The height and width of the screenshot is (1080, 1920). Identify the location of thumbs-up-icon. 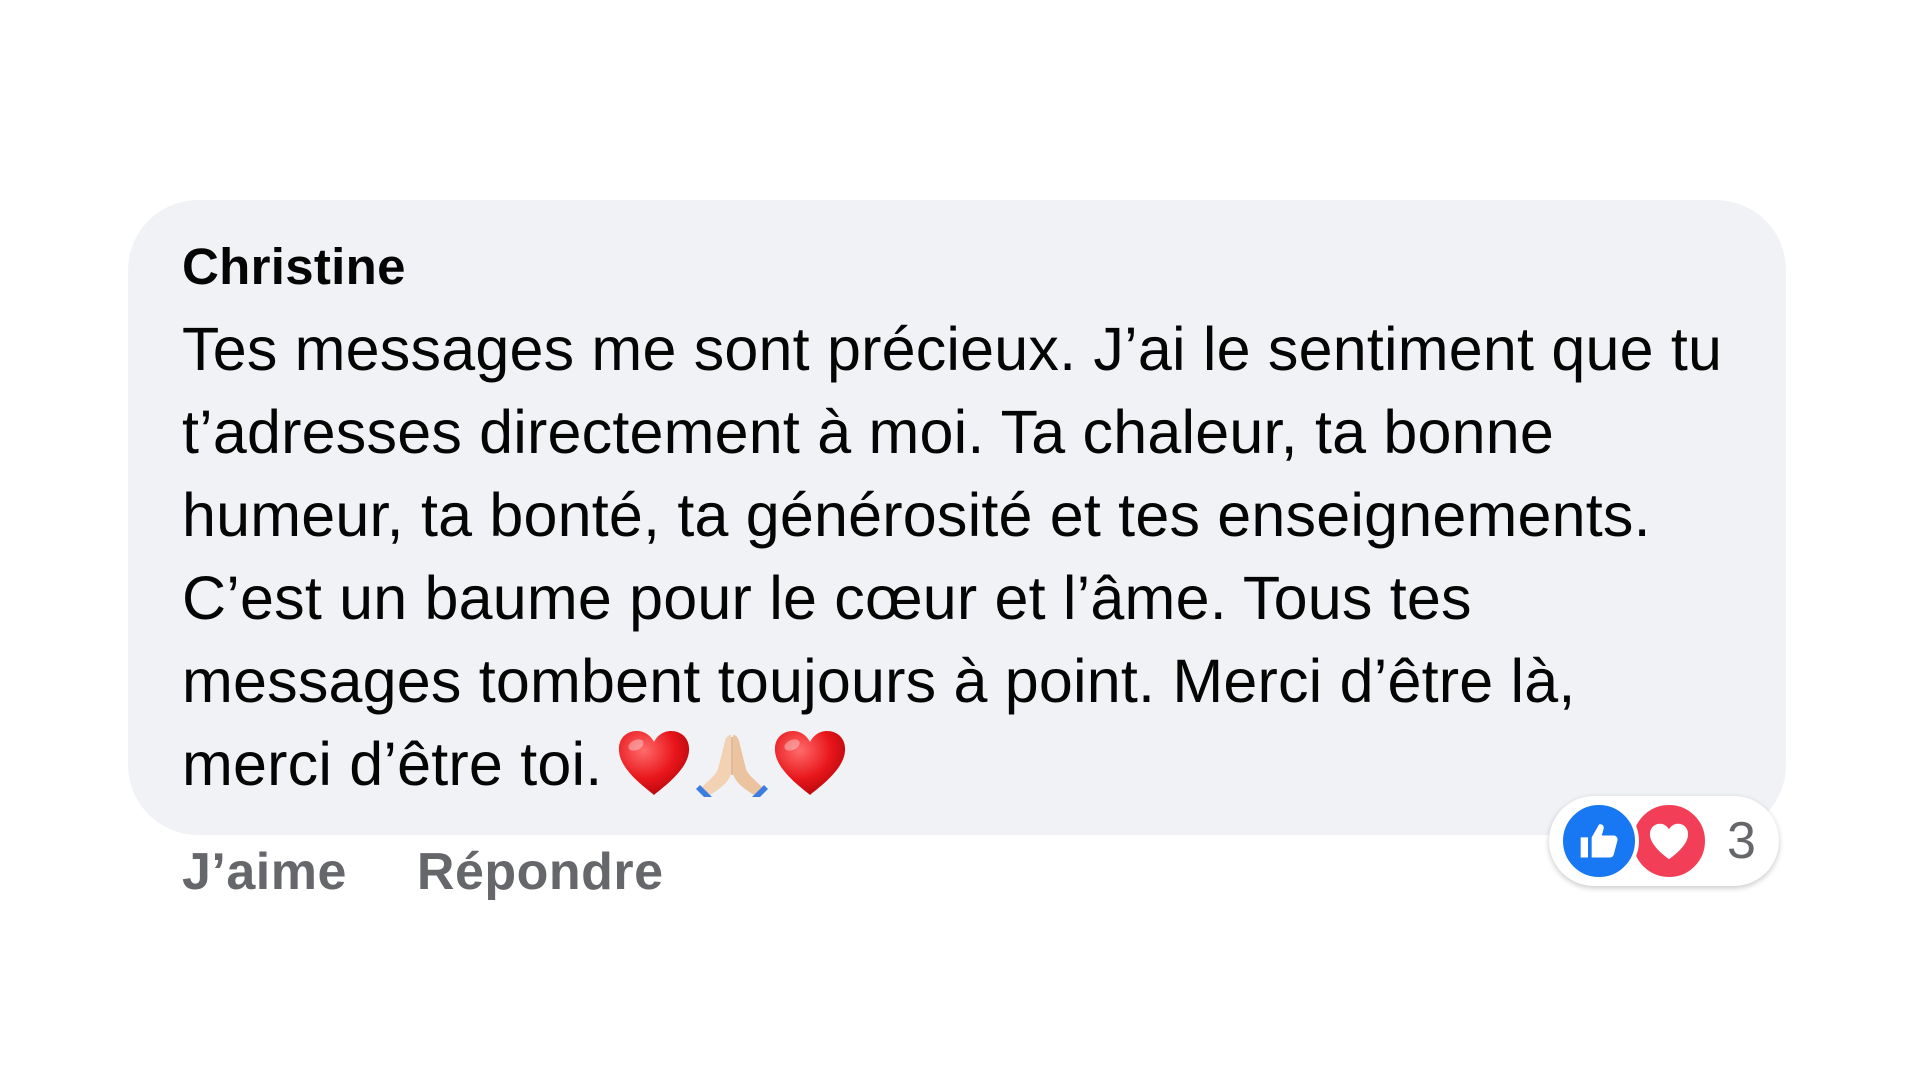
(1599, 841).